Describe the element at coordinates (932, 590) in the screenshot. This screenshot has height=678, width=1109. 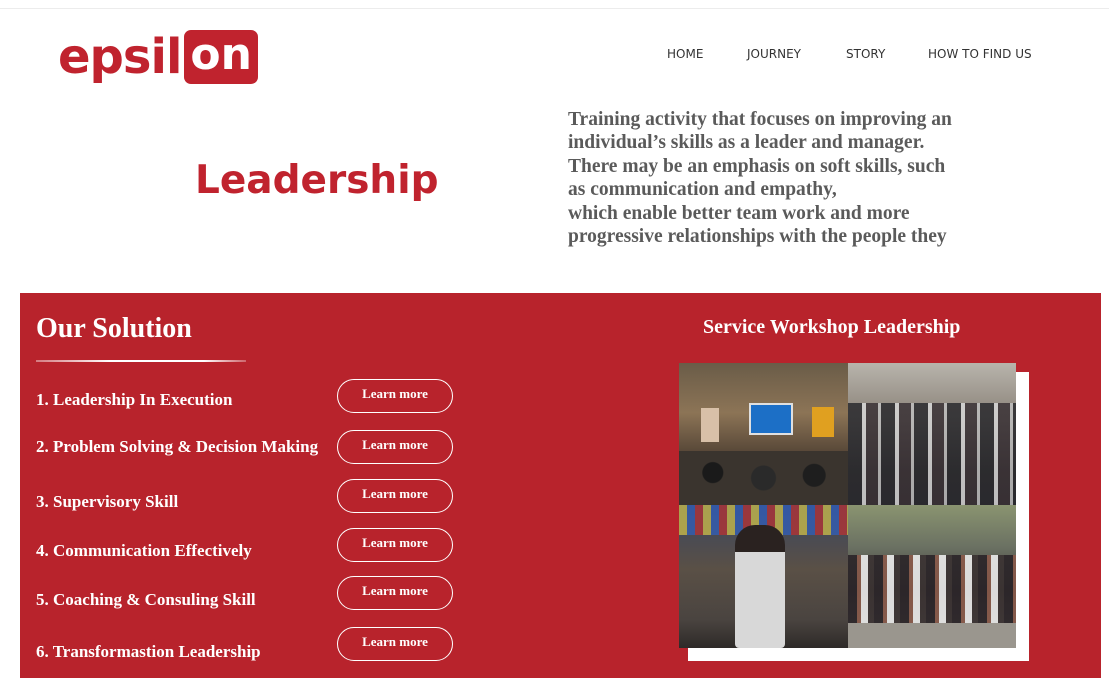
I see `photo-group` at that location.